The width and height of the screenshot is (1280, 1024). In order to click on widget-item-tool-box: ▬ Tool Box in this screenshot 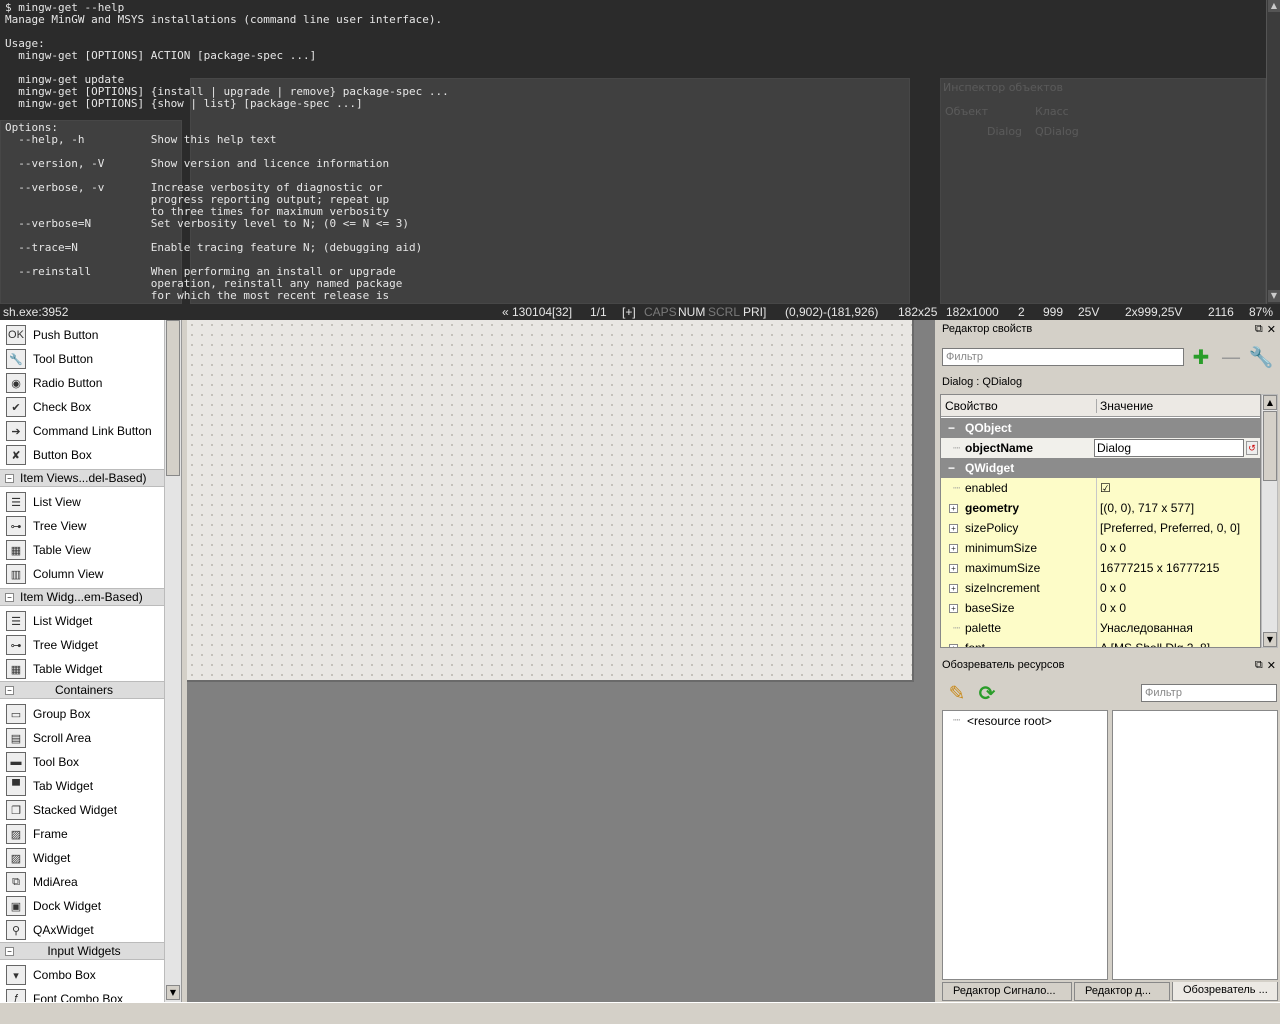, I will do `click(82, 762)`.